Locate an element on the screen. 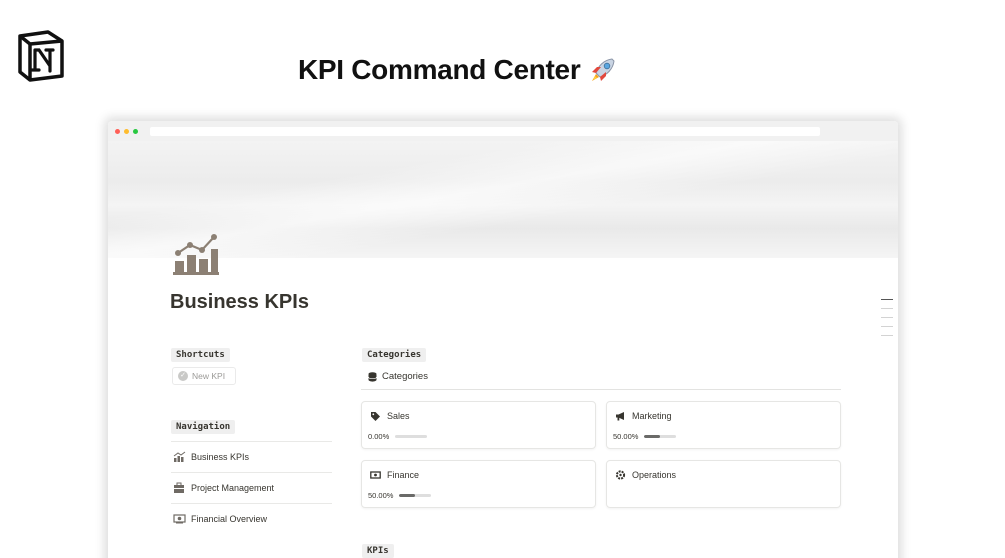  categories-label: Categories is located at coordinates (394, 355).